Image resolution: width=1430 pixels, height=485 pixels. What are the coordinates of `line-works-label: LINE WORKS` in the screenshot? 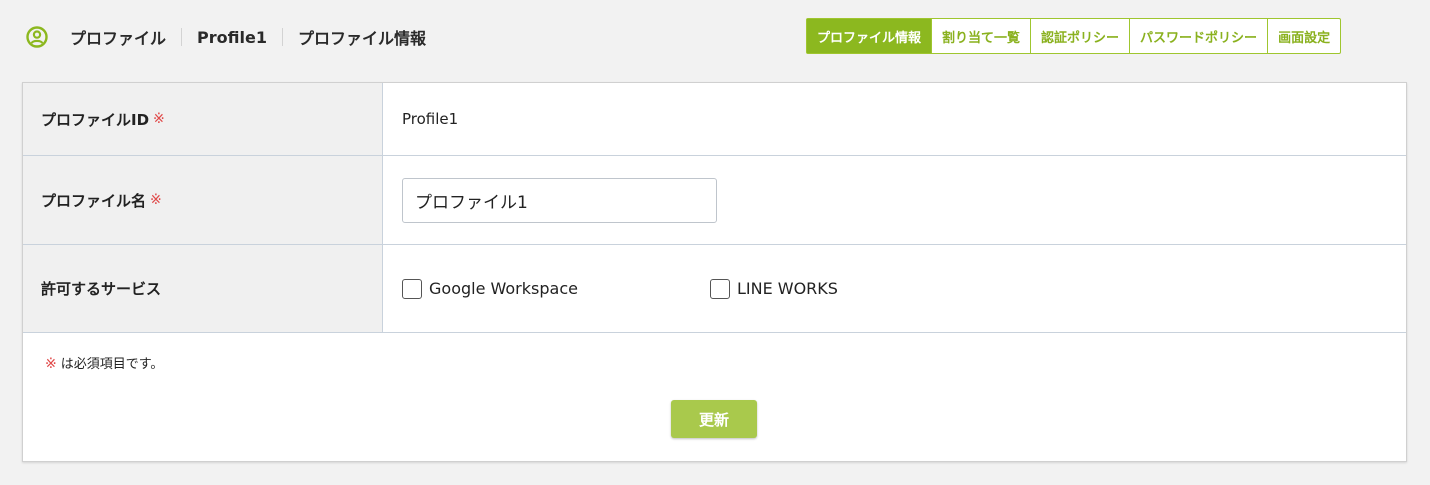 It's located at (787, 288).